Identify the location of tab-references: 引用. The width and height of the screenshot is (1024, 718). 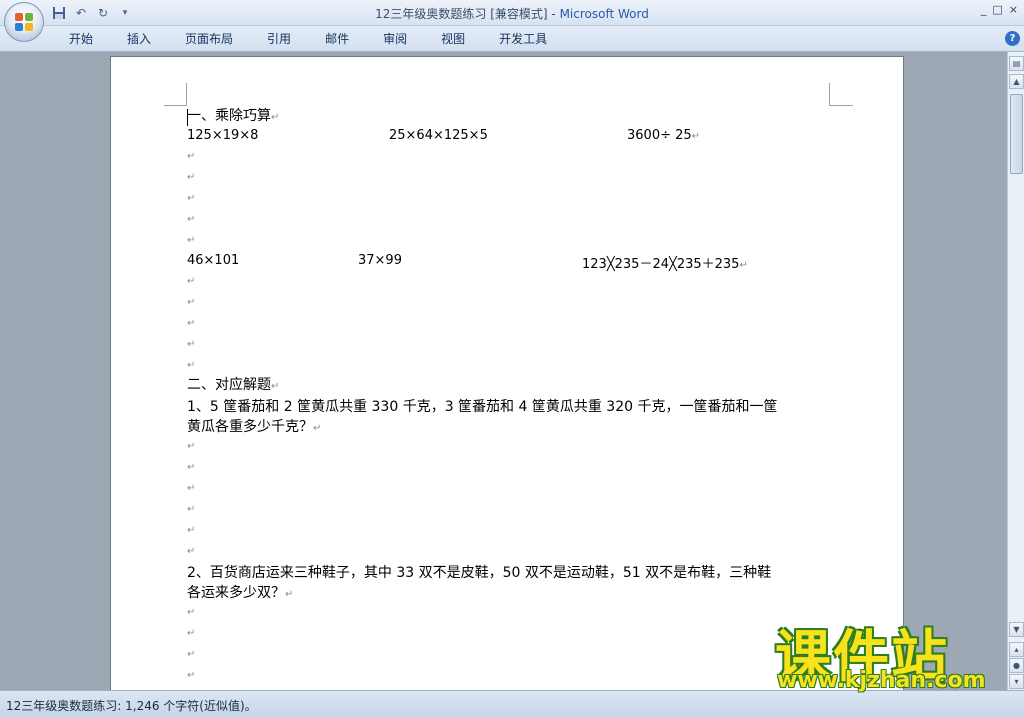
(279, 39).